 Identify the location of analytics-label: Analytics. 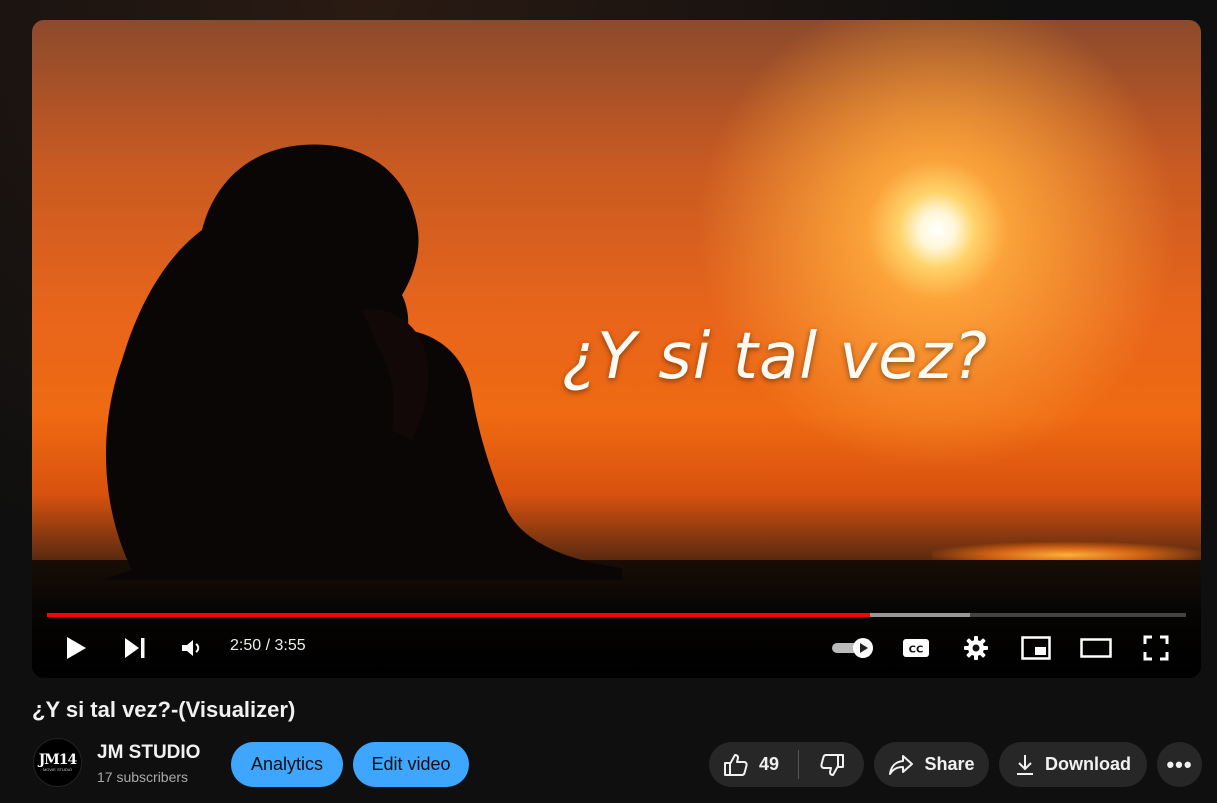
(287, 764).